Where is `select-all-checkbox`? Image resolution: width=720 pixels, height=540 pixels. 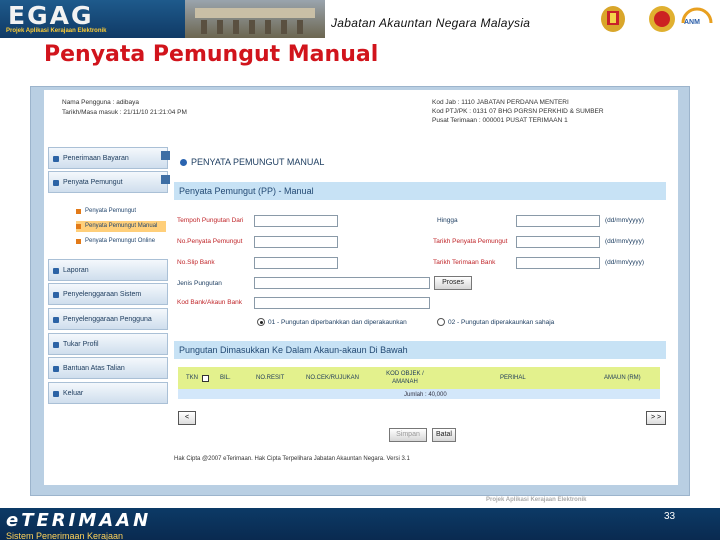 select-all-checkbox is located at coordinates (205, 378).